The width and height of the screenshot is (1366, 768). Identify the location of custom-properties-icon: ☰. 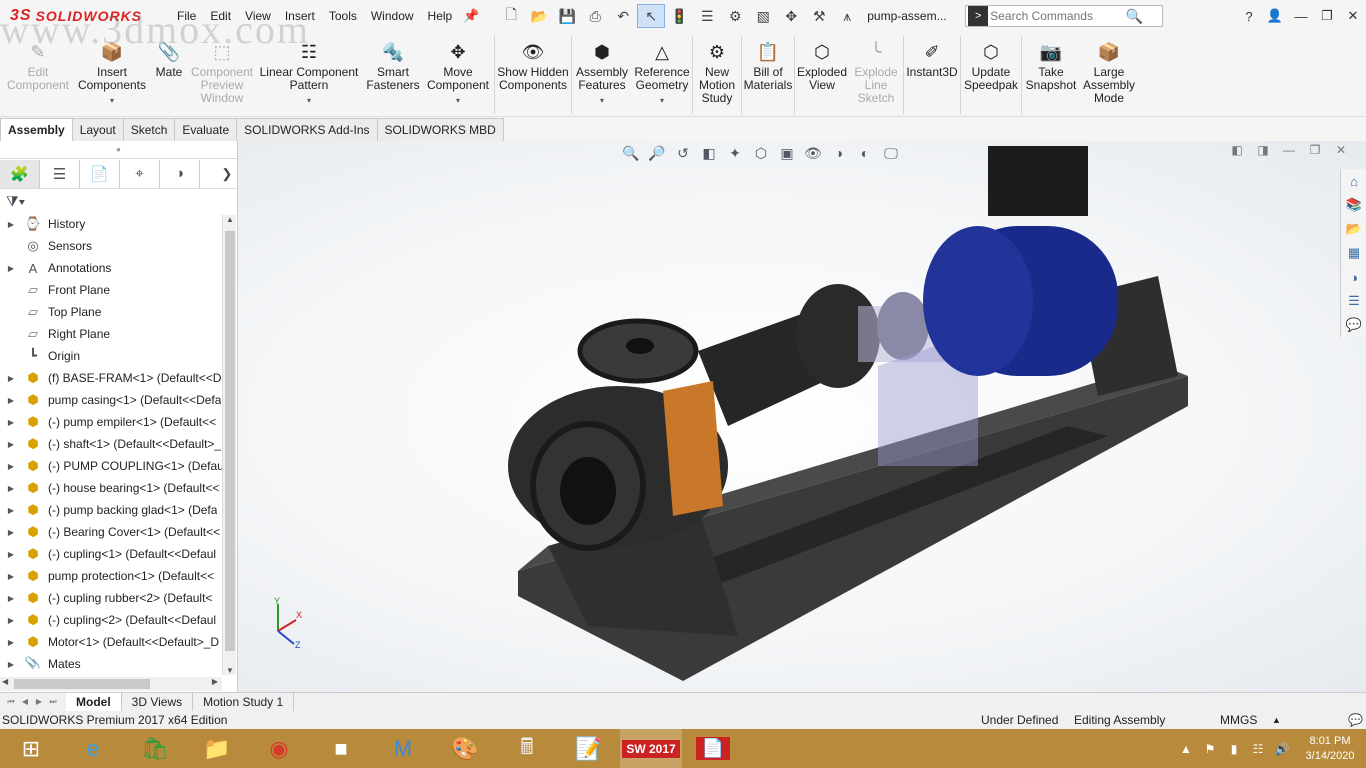
(1353, 301).